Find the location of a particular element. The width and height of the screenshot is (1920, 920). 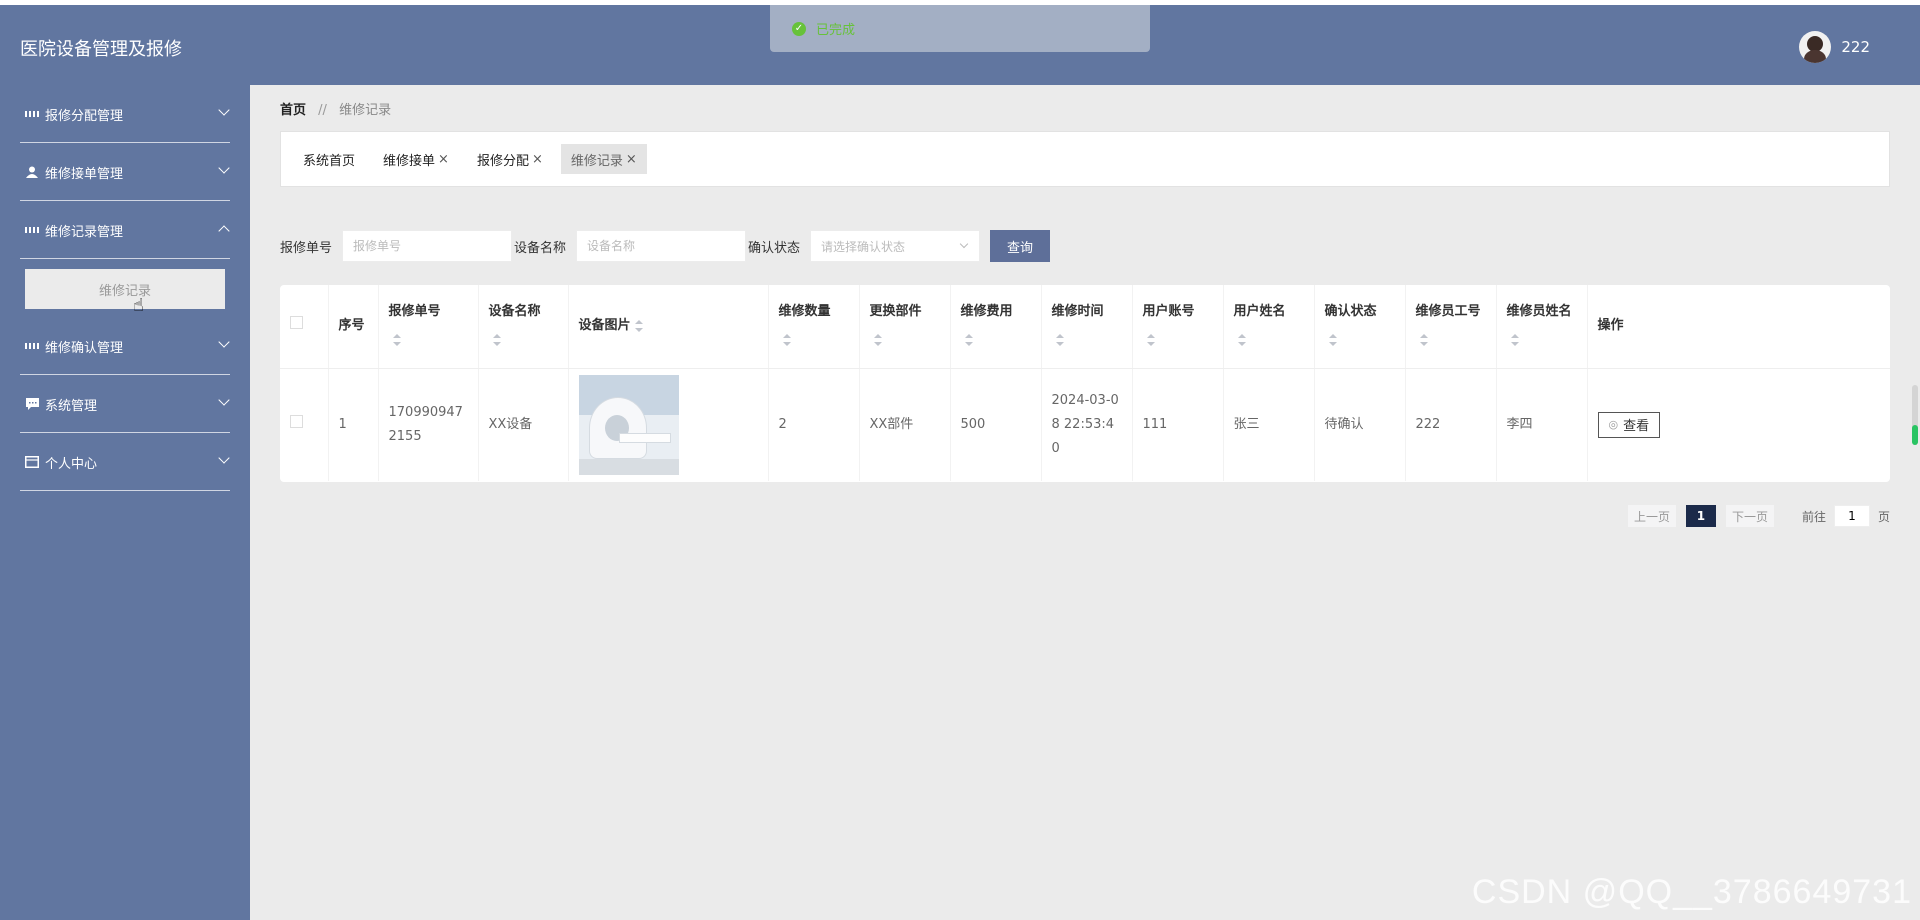

header-label: 用户姓名 is located at coordinates (1259, 312).